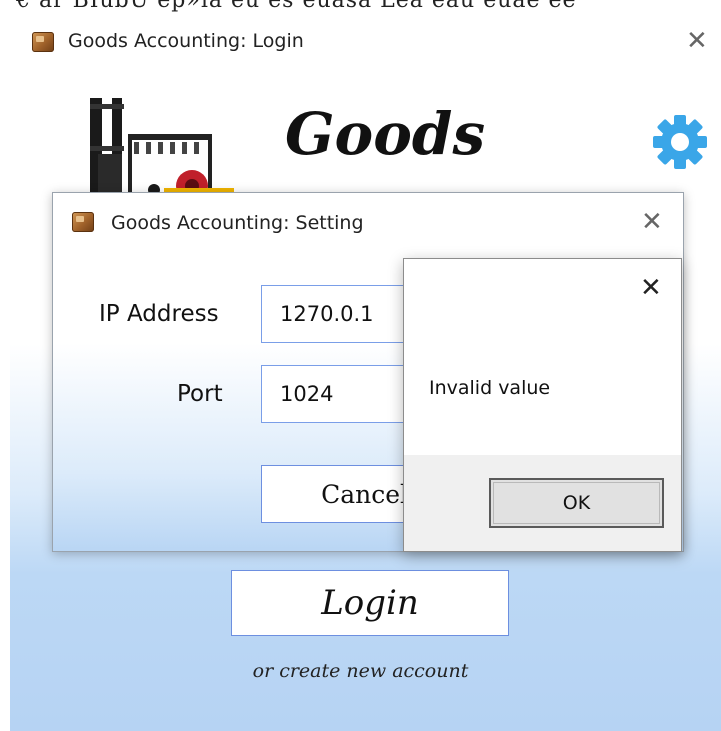  What do you see at coordinates (341, 494) in the screenshot?
I see `cancel-button: Cancel` at bounding box center [341, 494].